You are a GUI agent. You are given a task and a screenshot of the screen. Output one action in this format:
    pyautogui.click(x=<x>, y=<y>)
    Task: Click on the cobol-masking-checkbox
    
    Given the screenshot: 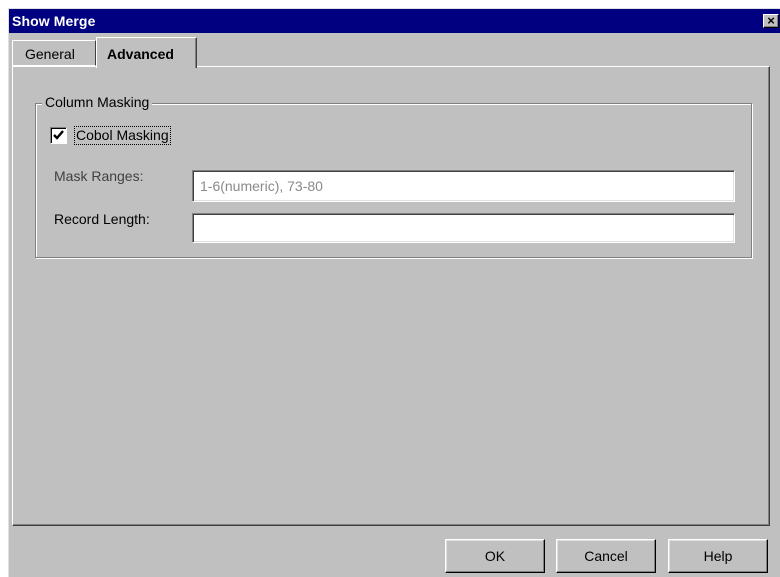 What is the action you would take?
    pyautogui.click(x=58, y=135)
    